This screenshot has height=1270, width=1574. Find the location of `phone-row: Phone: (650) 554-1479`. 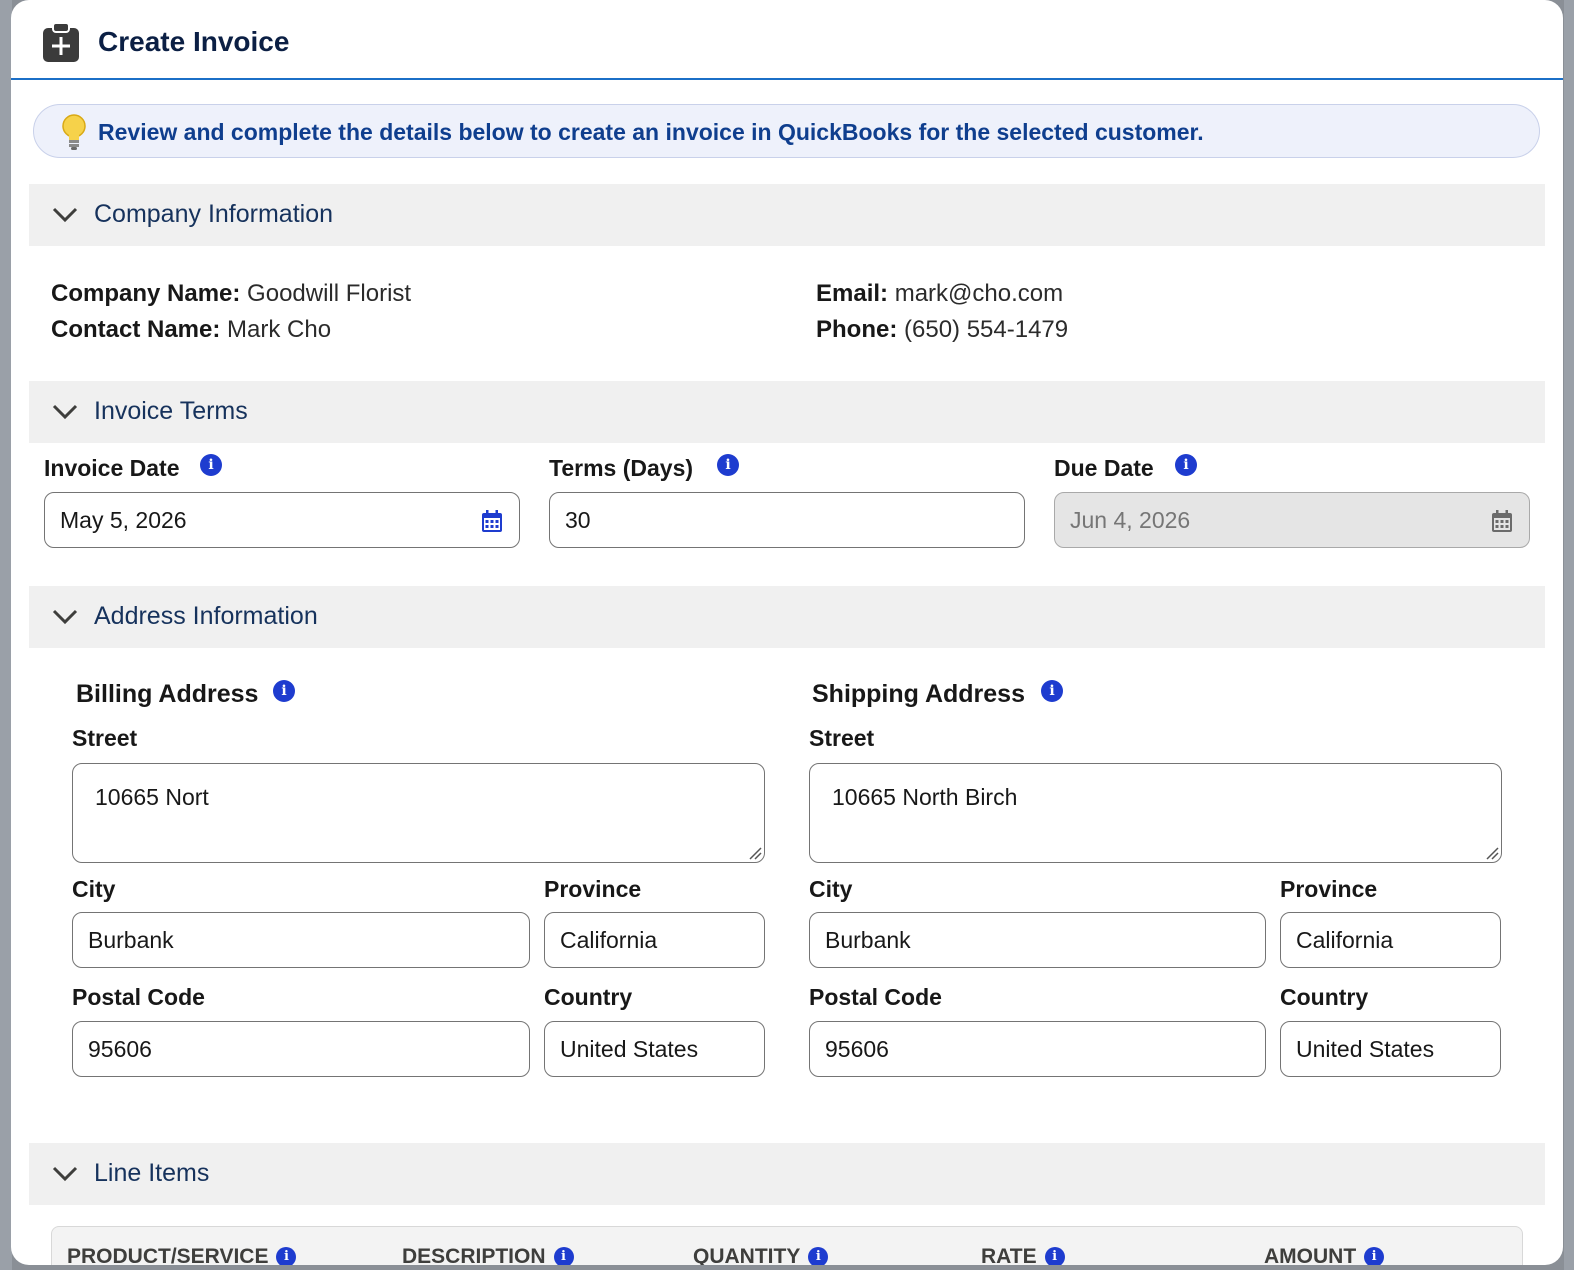

phone-row: Phone: (650) 554-1479 is located at coordinates (942, 330).